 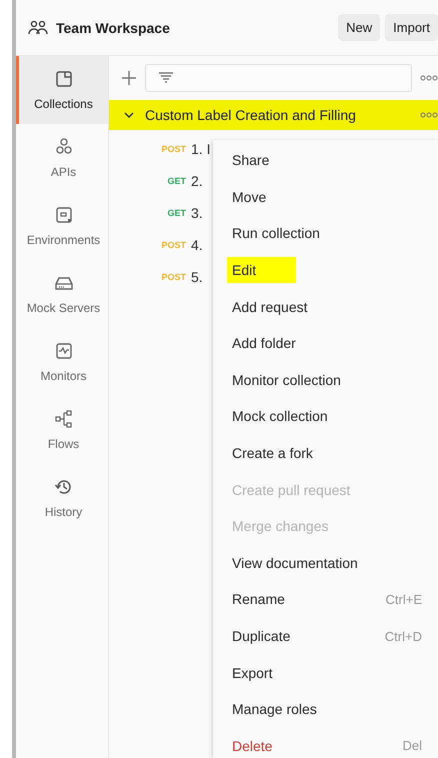 I want to click on request-item: POST 5., so click(x=157, y=277).